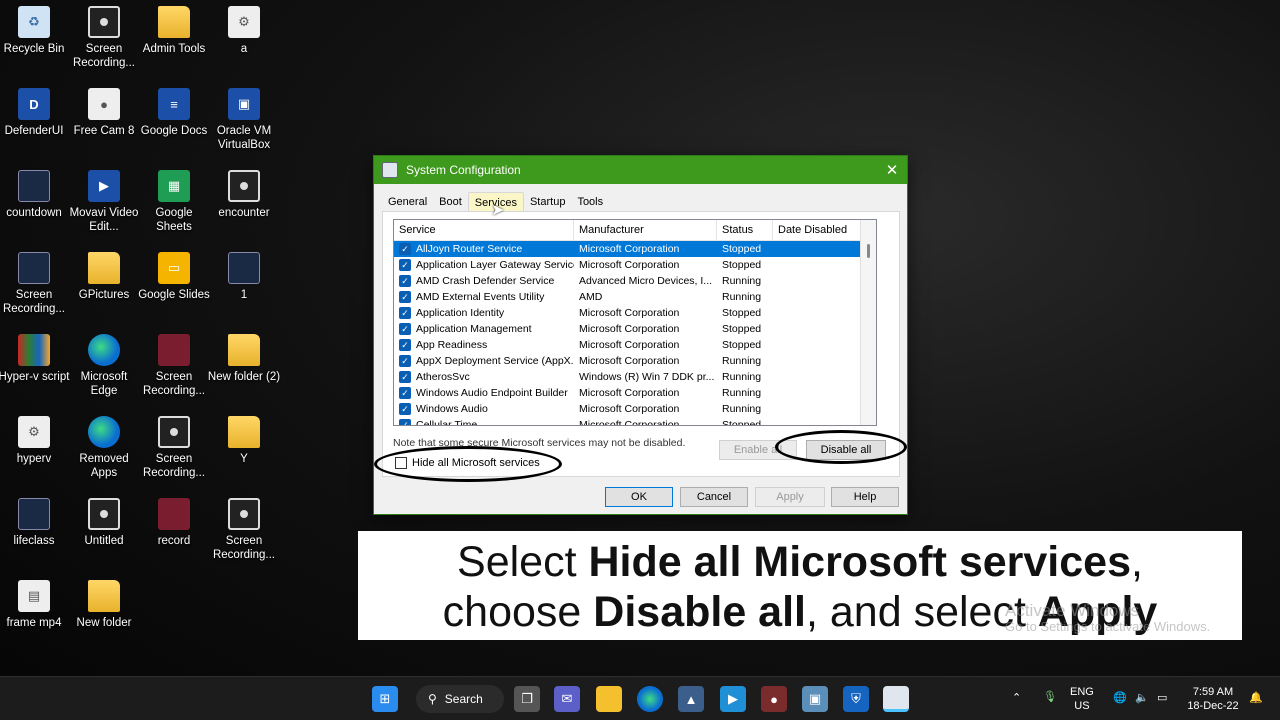 The height and width of the screenshot is (720, 1280). I want to click on desktop-icon: Y, so click(244, 441).